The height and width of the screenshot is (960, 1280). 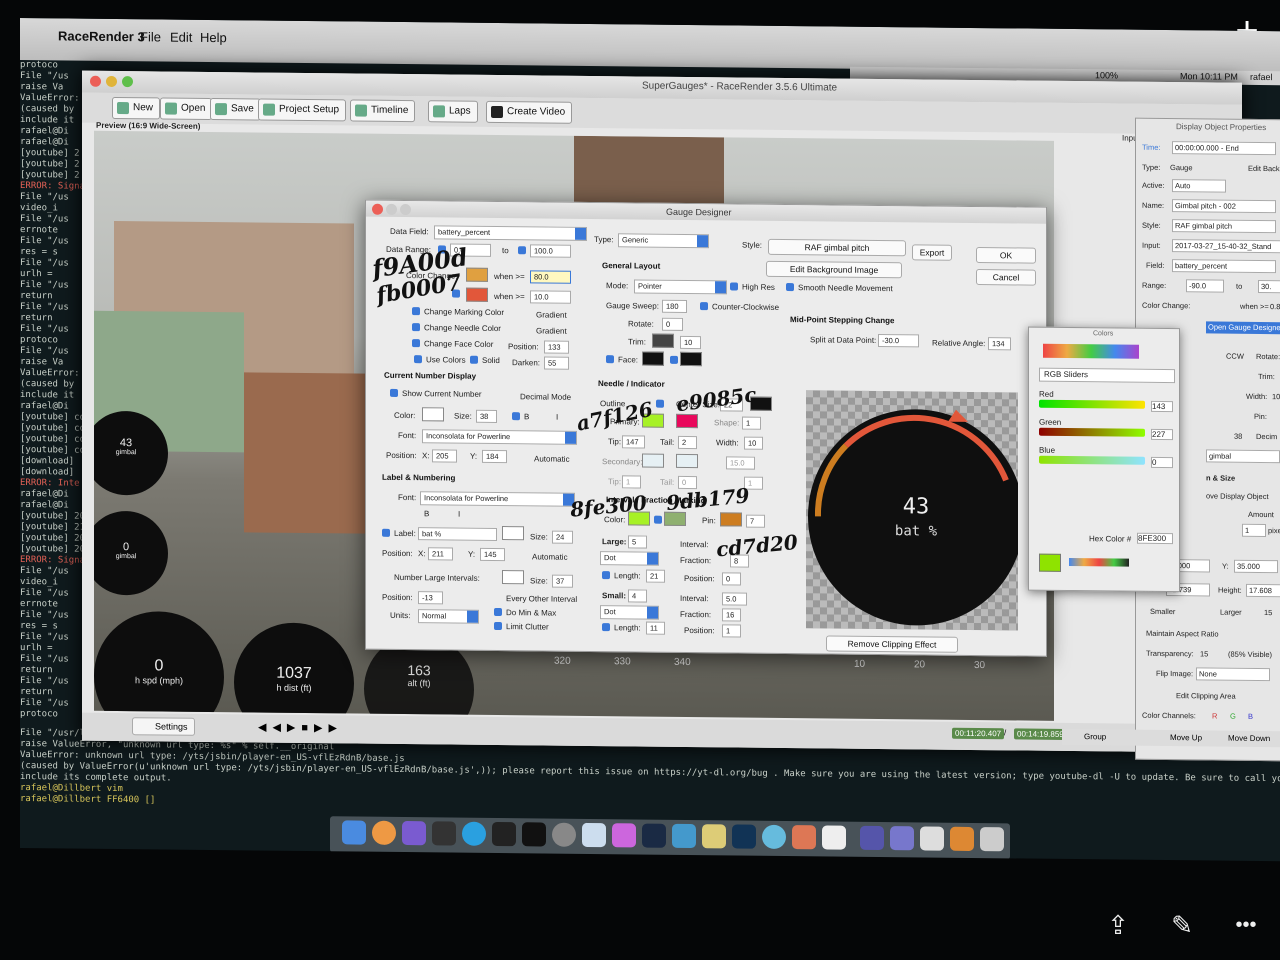 What do you see at coordinates (416, 311) in the screenshot?
I see `change-marking-checkbox` at bounding box center [416, 311].